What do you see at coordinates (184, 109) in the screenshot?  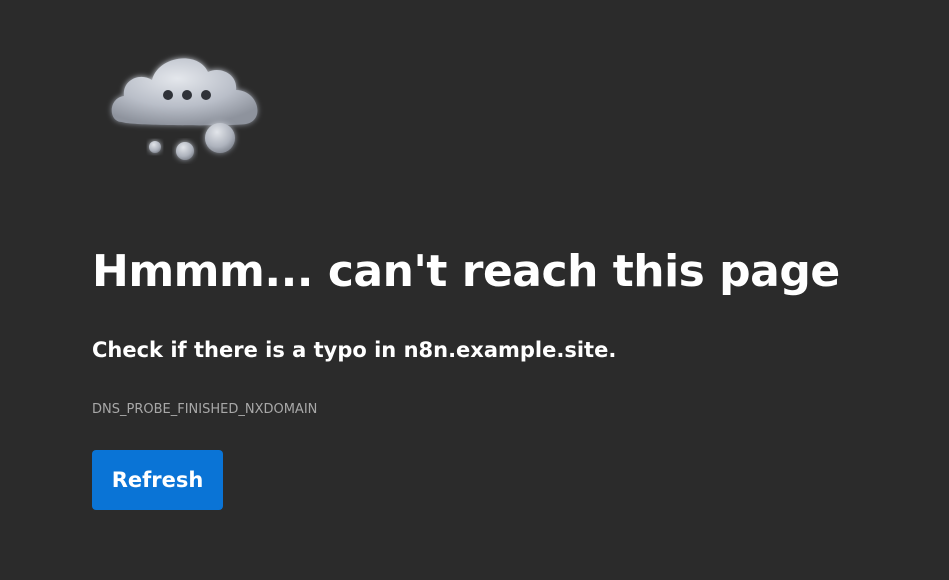 I see `cloud-thinking-icon` at bounding box center [184, 109].